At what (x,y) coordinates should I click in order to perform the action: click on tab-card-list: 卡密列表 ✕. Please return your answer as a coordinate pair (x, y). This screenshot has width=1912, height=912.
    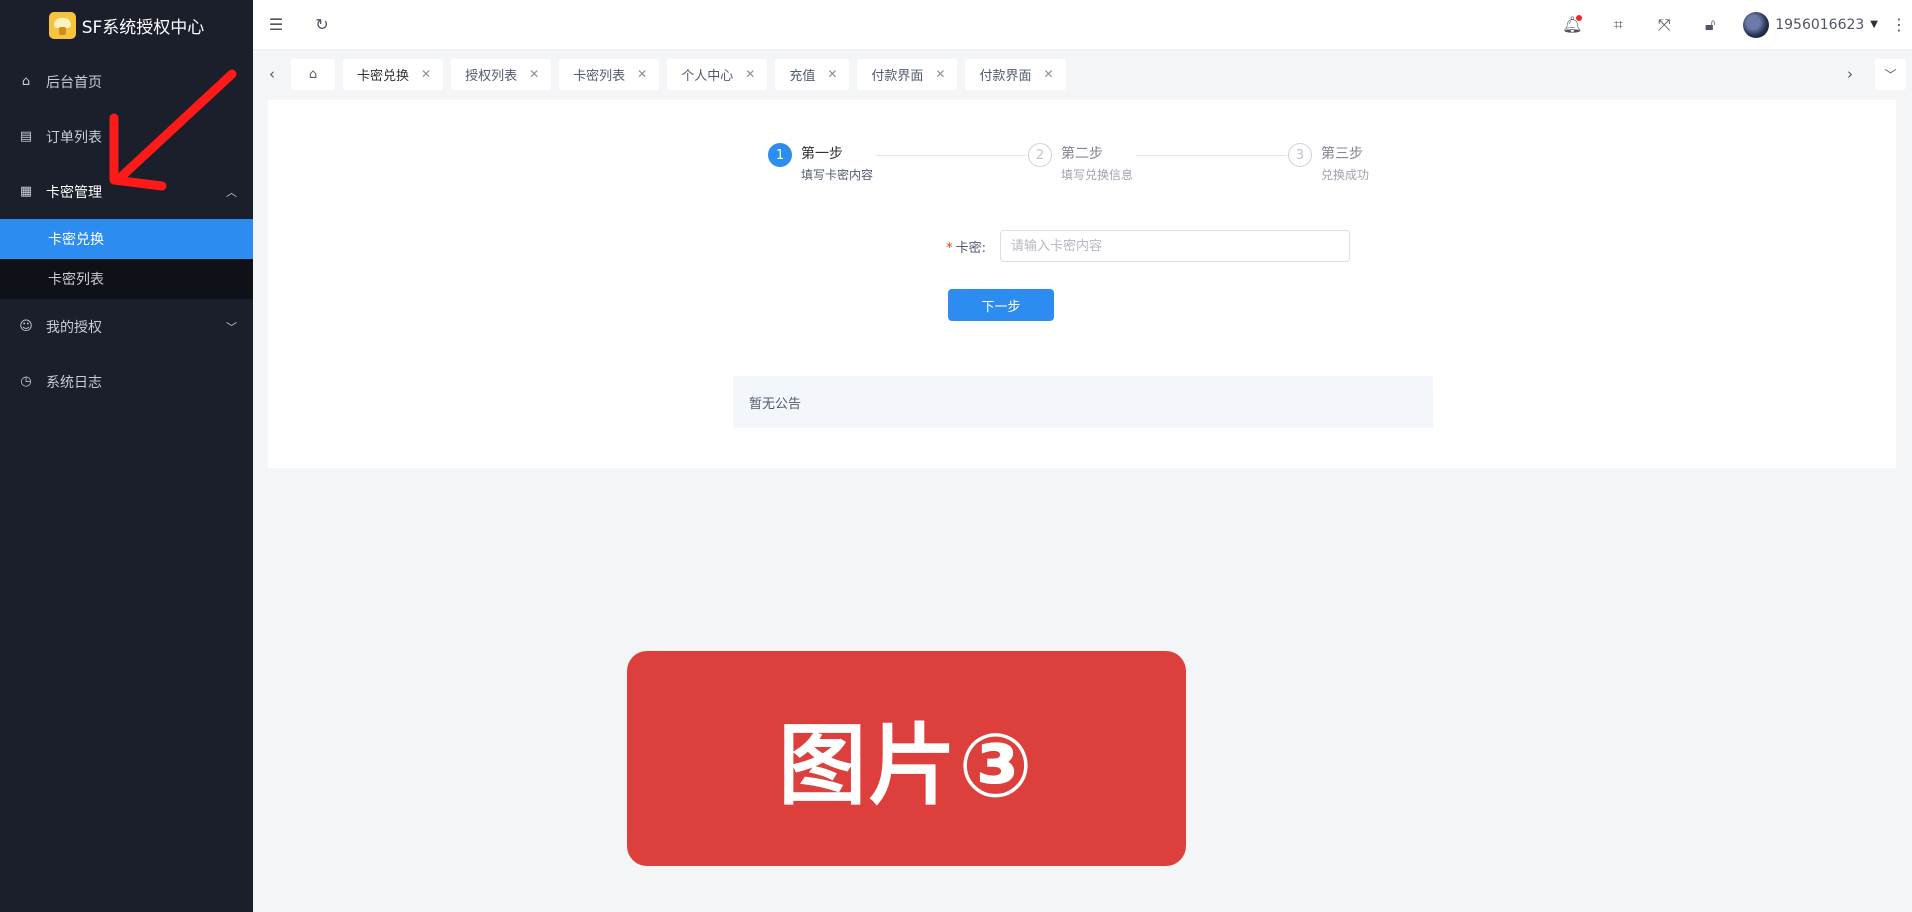
    Looking at the image, I should click on (609, 74).